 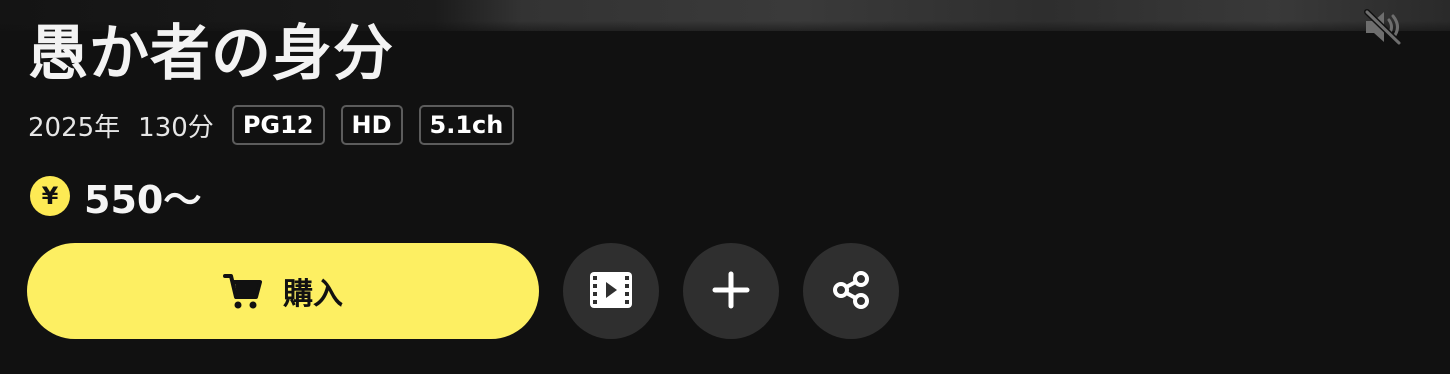 I want to click on yen-coin-icon: ¥, so click(x=50, y=196).